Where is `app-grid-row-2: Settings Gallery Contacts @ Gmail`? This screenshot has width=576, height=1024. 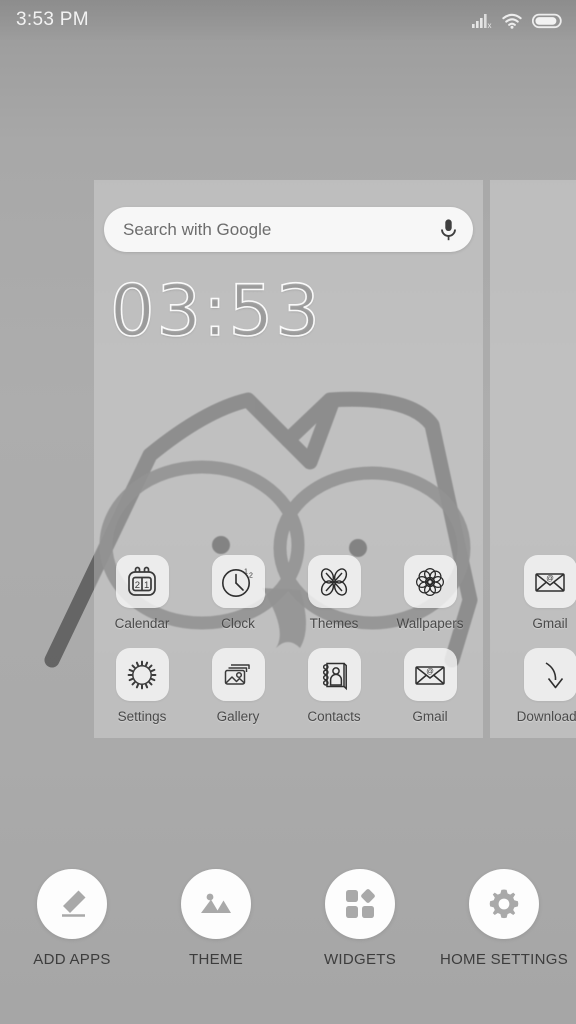 app-grid-row-2: Settings Gallery Contacts @ Gmail is located at coordinates (288, 686).